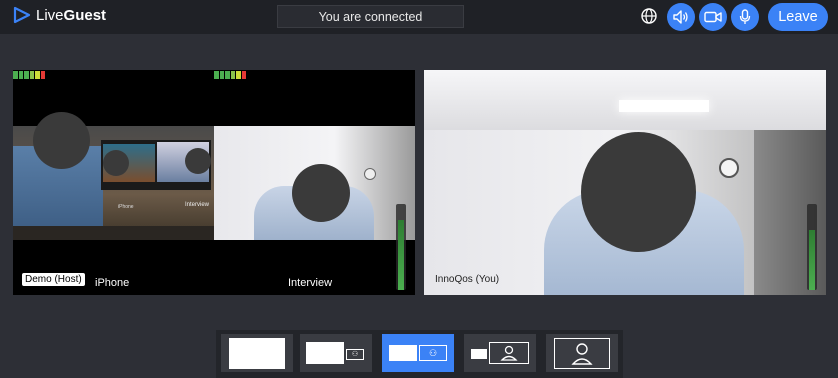 The width and height of the screenshot is (838, 378). What do you see at coordinates (230, 75) in the screenshot?
I see `audio-meter-b` at bounding box center [230, 75].